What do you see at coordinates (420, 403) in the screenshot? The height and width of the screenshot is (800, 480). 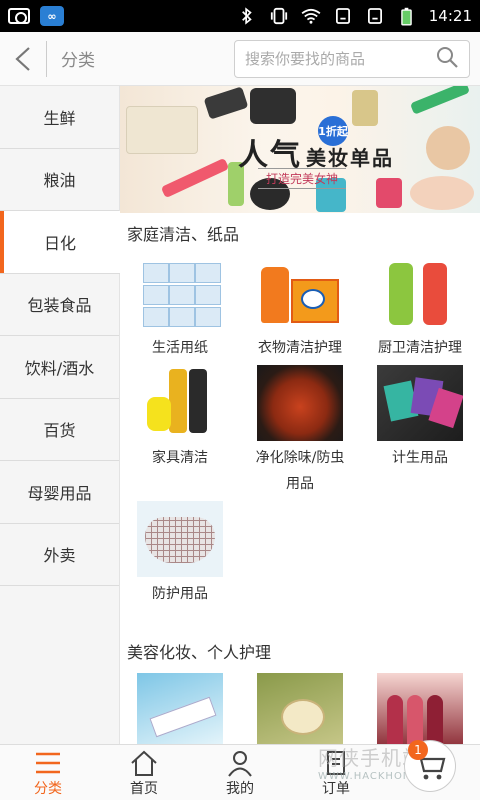 I see `condom-boxes-image` at bounding box center [420, 403].